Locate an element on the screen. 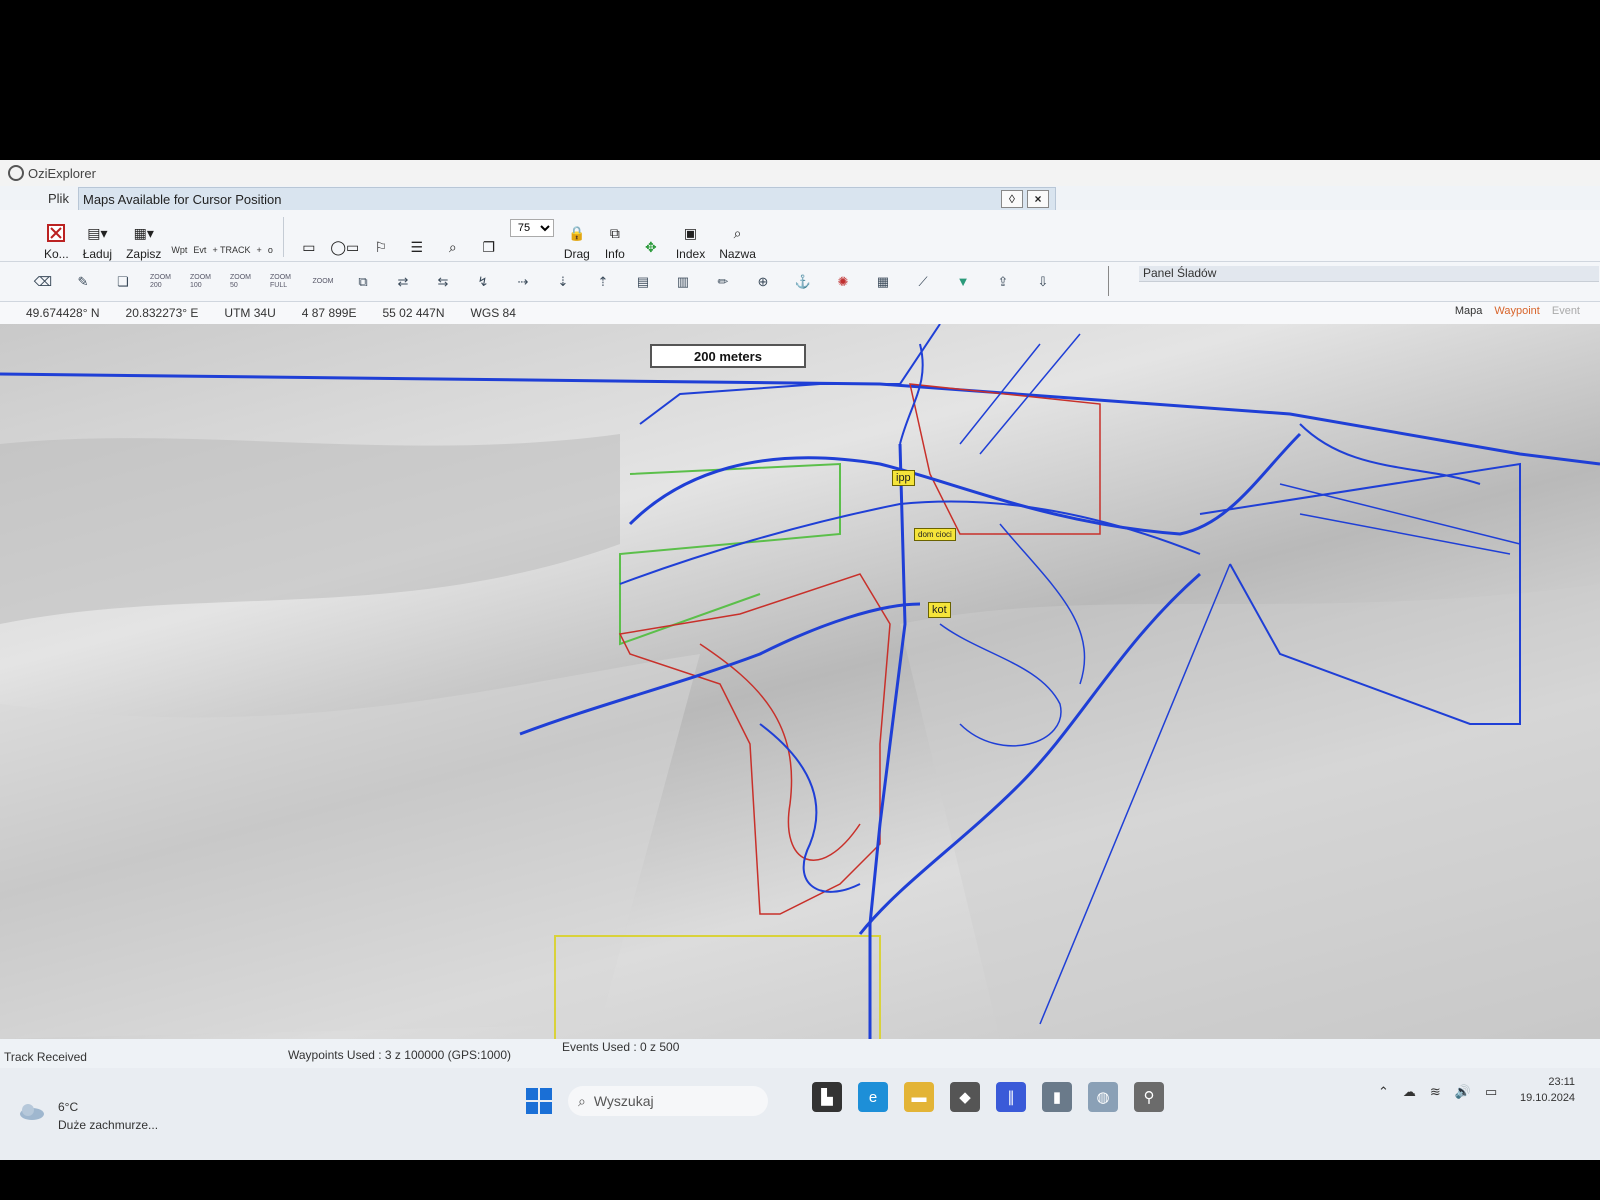 Image resolution: width=1600 pixels, height=1200 pixels. wifi-icon: ≋ is located at coordinates (1435, 1092).